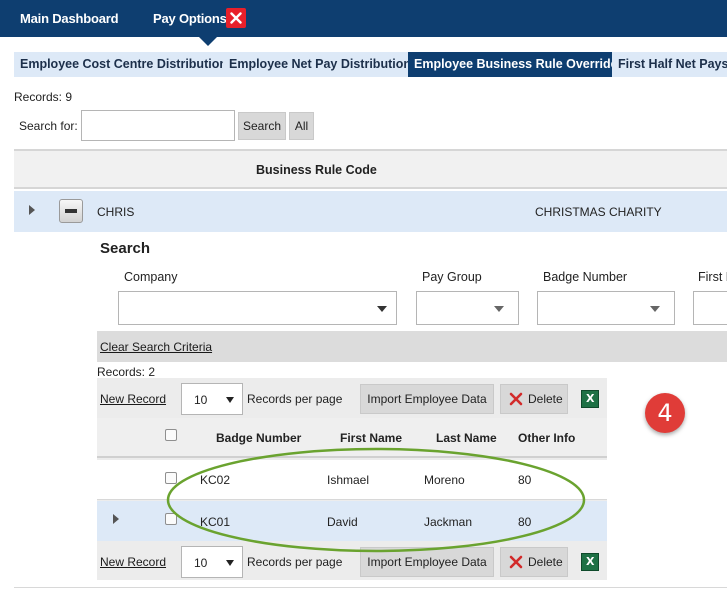 The height and width of the screenshot is (591, 727). What do you see at coordinates (412, 346) in the screenshot?
I see `clear-criteria-bar: Clear Search Criteria` at bounding box center [412, 346].